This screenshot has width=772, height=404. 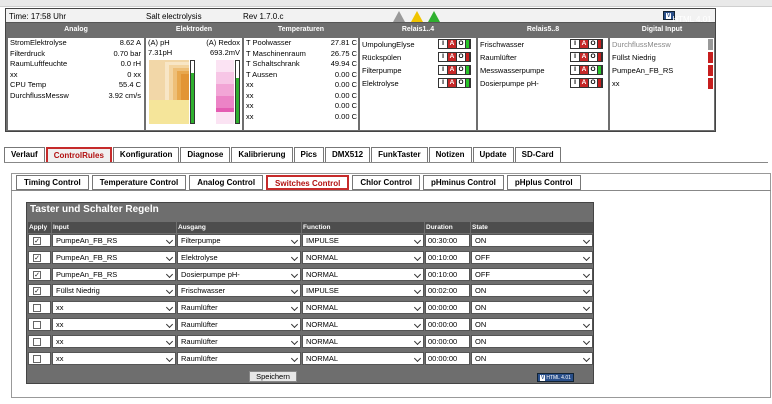 What do you see at coordinates (308, 182) in the screenshot?
I see `subtab-switches-control: Switches Control` at bounding box center [308, 182].